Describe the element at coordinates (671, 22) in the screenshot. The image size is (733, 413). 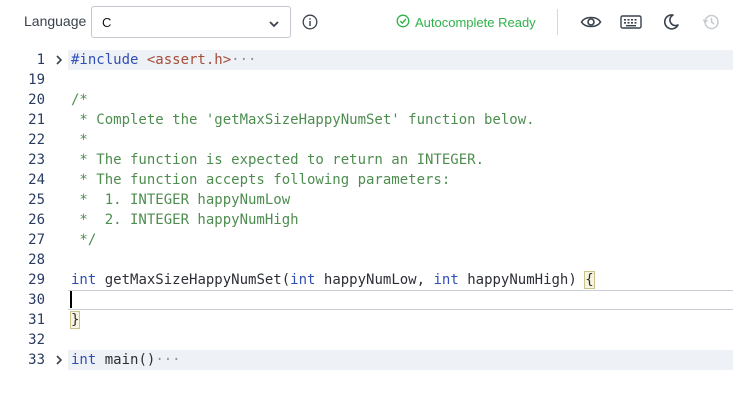
I see `moon-icon` at that location.